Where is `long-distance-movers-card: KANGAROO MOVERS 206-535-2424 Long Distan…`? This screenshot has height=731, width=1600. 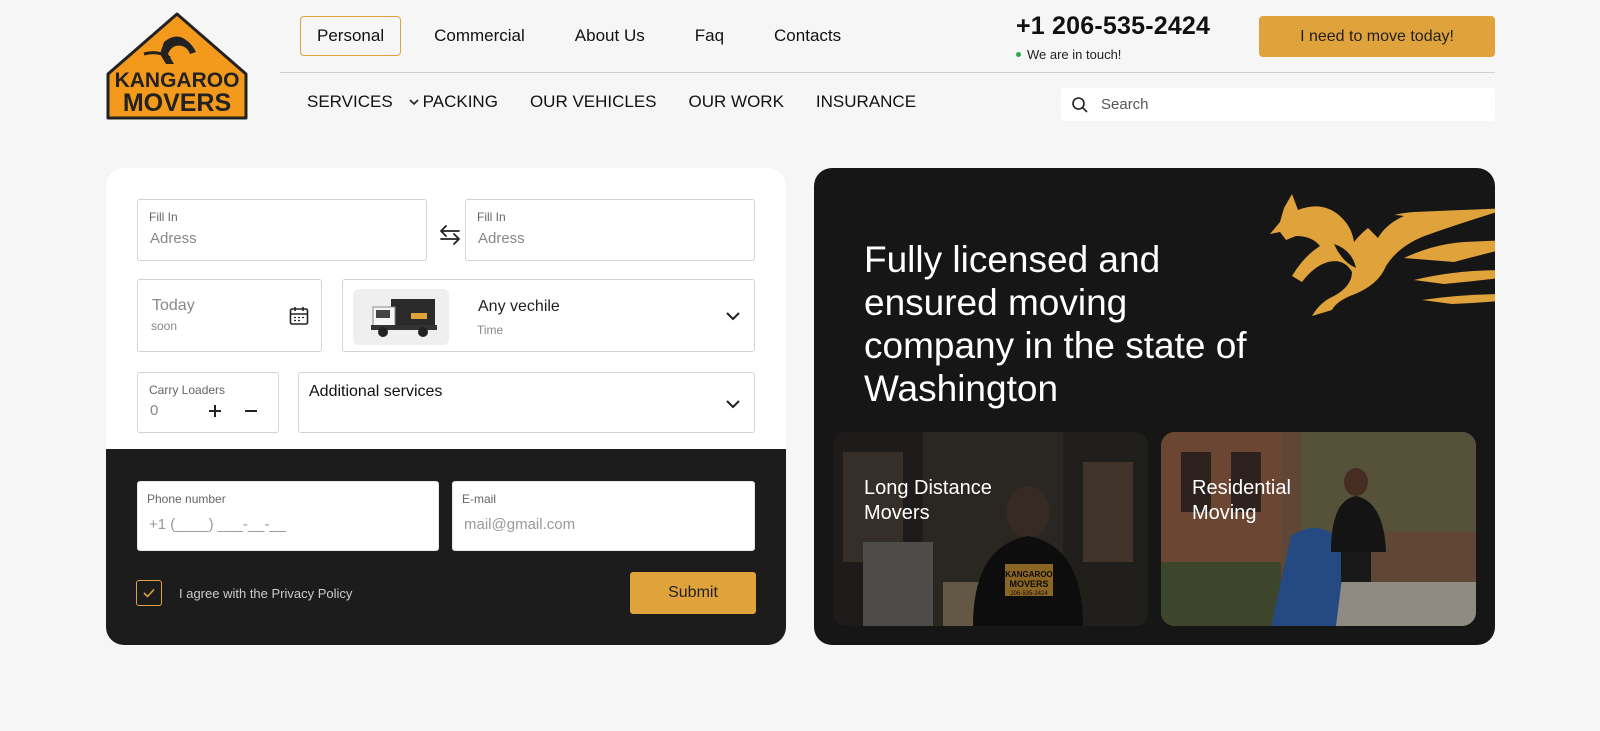 long-distance-movers-card: KANGAROO MOVERS 206-535-2424 Long Distan… is located at coordinates (990, 529).